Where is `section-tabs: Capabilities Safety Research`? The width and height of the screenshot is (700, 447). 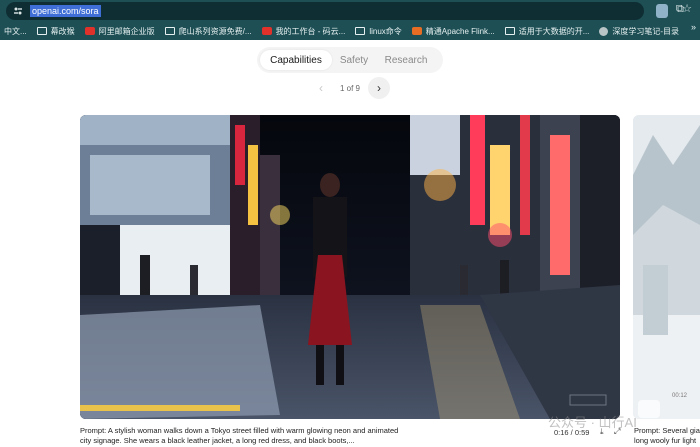 section-tabs: Capabilities Safety Research is located at coordinates (350, 60).